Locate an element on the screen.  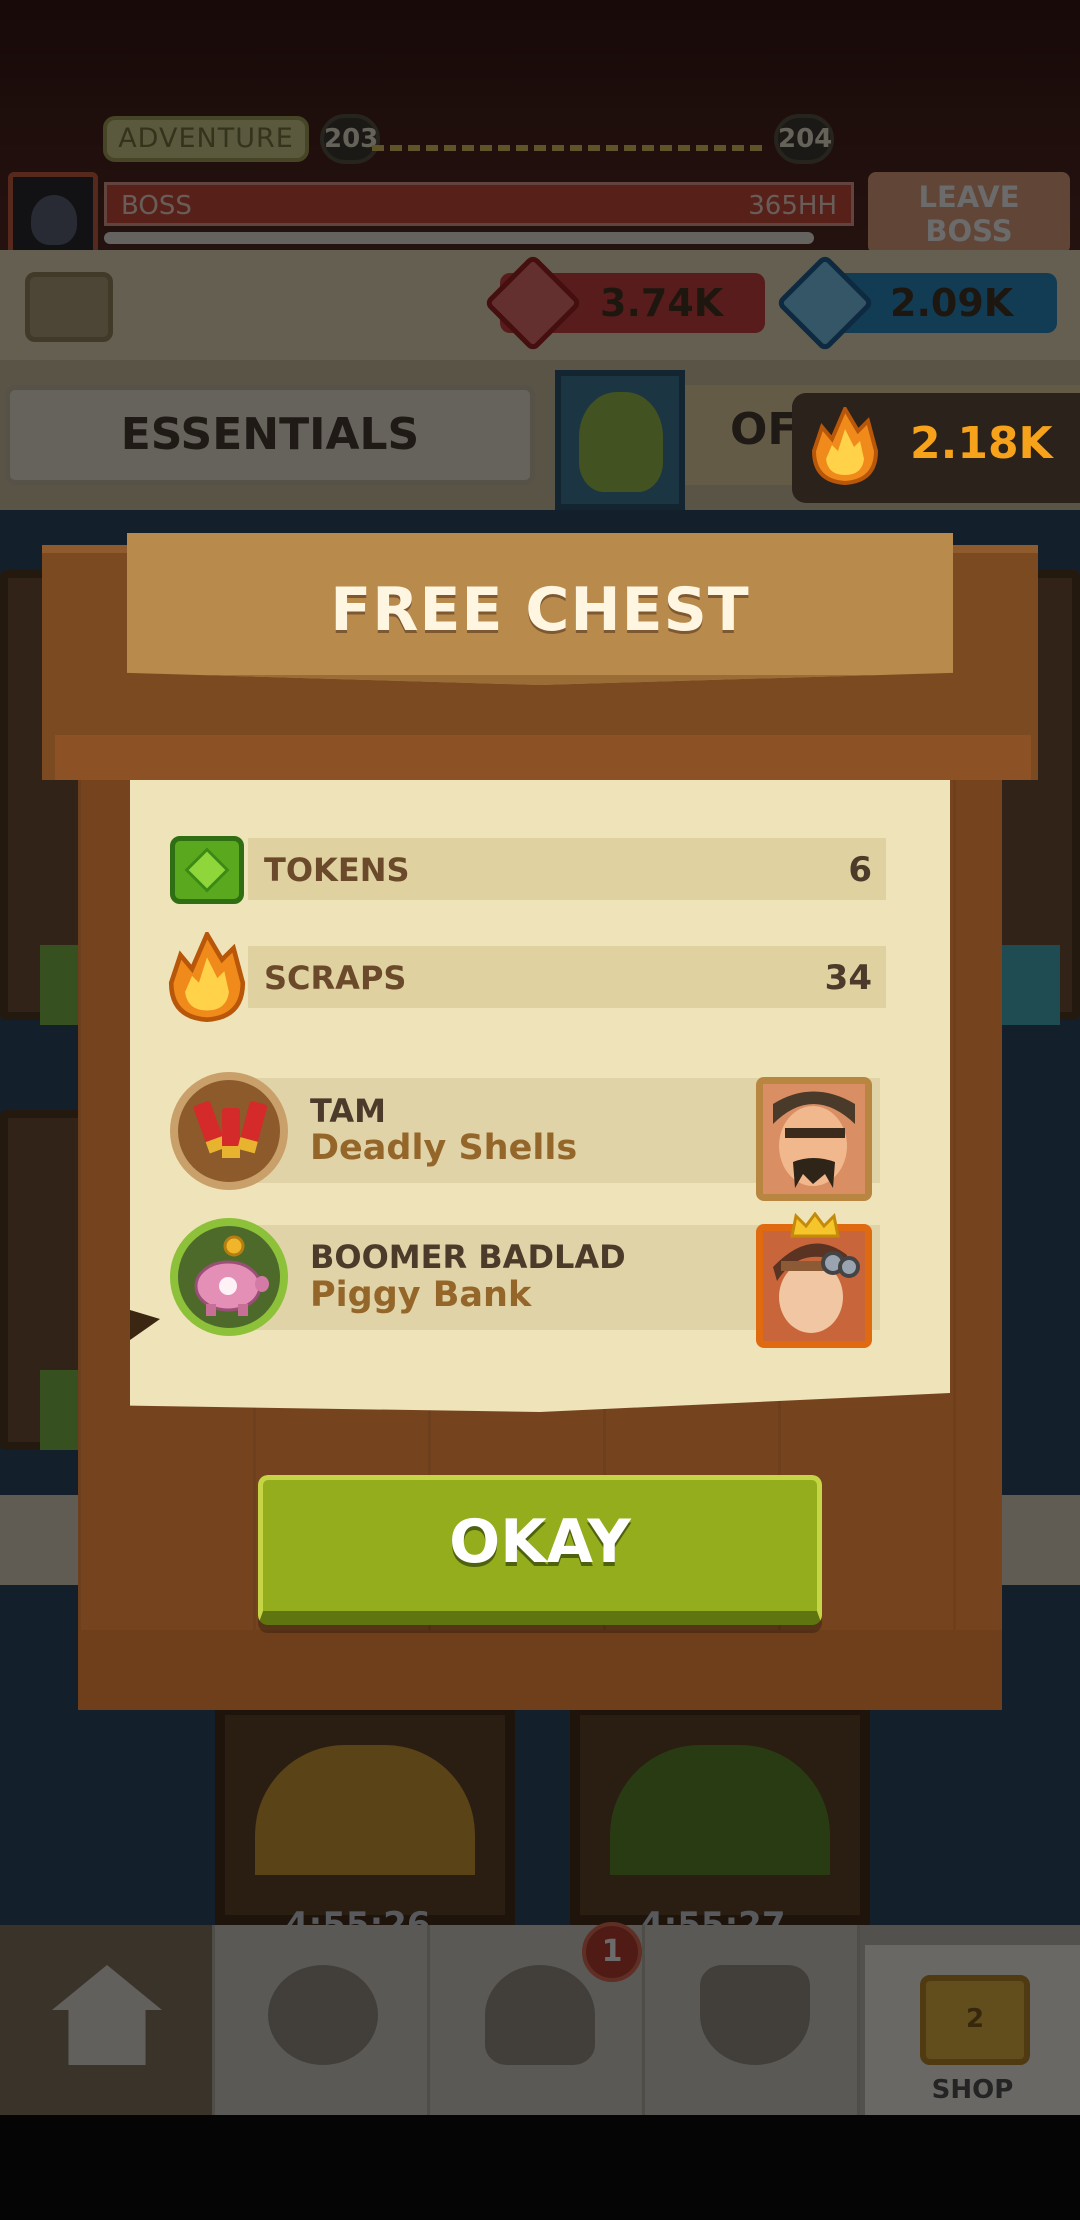
gold-pile-icon is located at coordinates (365, 1810).